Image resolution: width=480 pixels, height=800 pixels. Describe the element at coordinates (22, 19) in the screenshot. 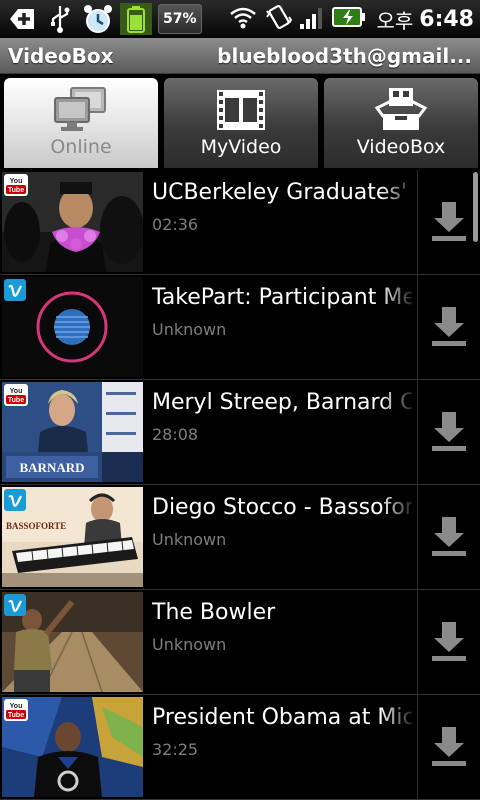

I see `add-icon` at that location.